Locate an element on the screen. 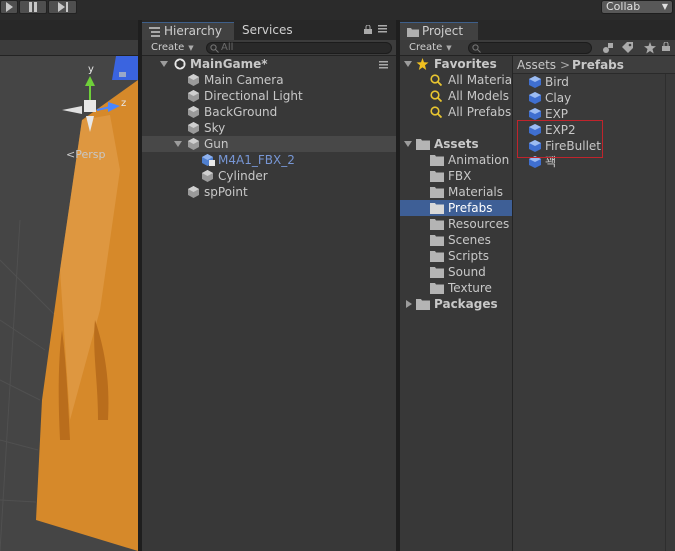  breadcrumb-current: Prefabs is located at coordinates (598, 65).